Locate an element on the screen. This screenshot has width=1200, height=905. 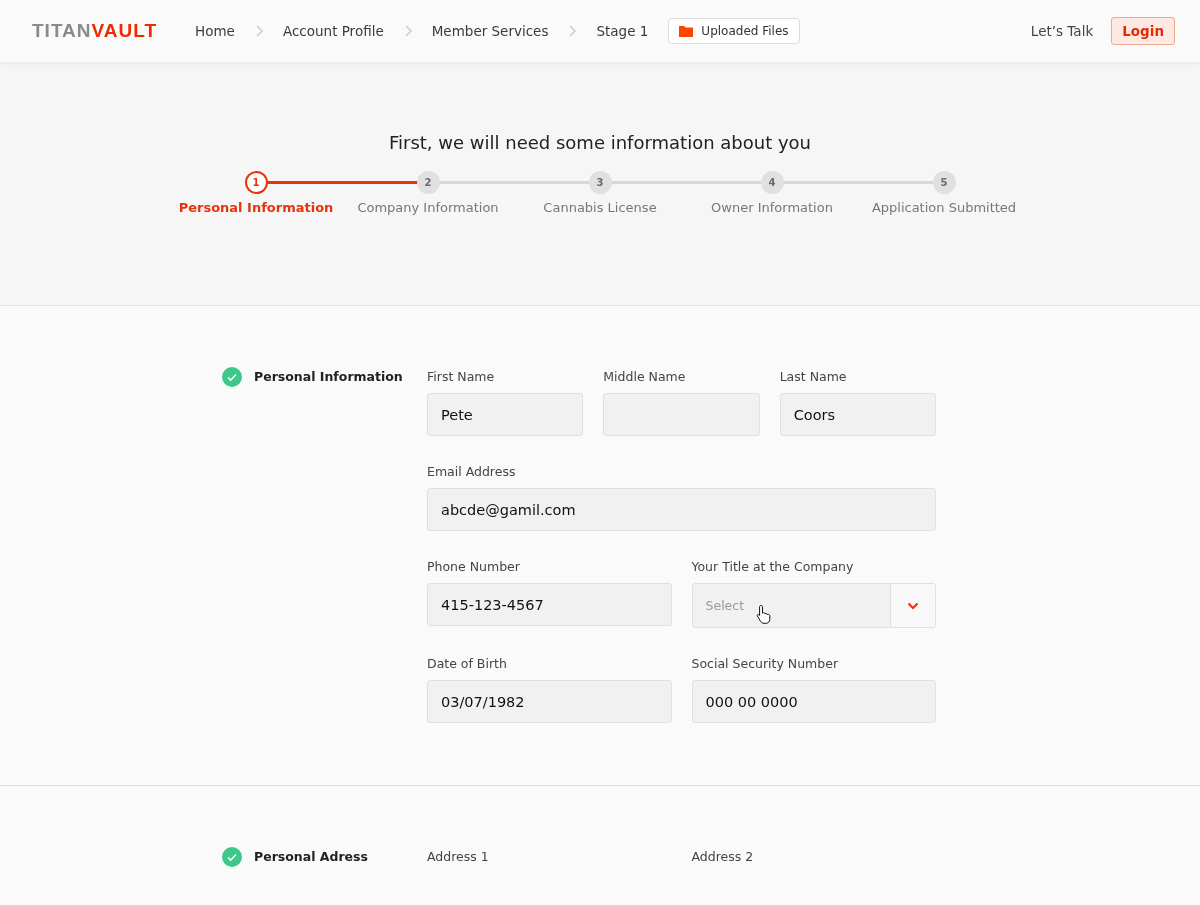
caret-down-icon is located at coordinates (913, 605).